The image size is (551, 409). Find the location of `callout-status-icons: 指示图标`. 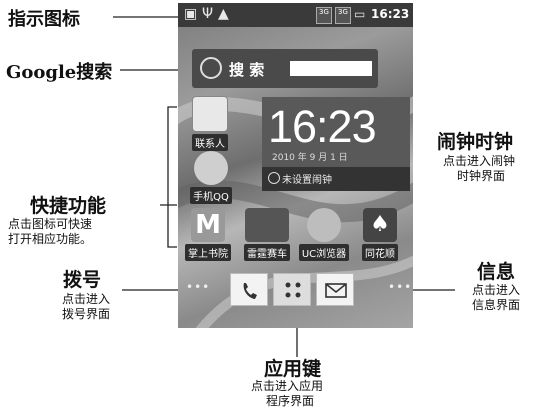

callout-status-icons: 指示图标 is located at coordinates (44, 19).